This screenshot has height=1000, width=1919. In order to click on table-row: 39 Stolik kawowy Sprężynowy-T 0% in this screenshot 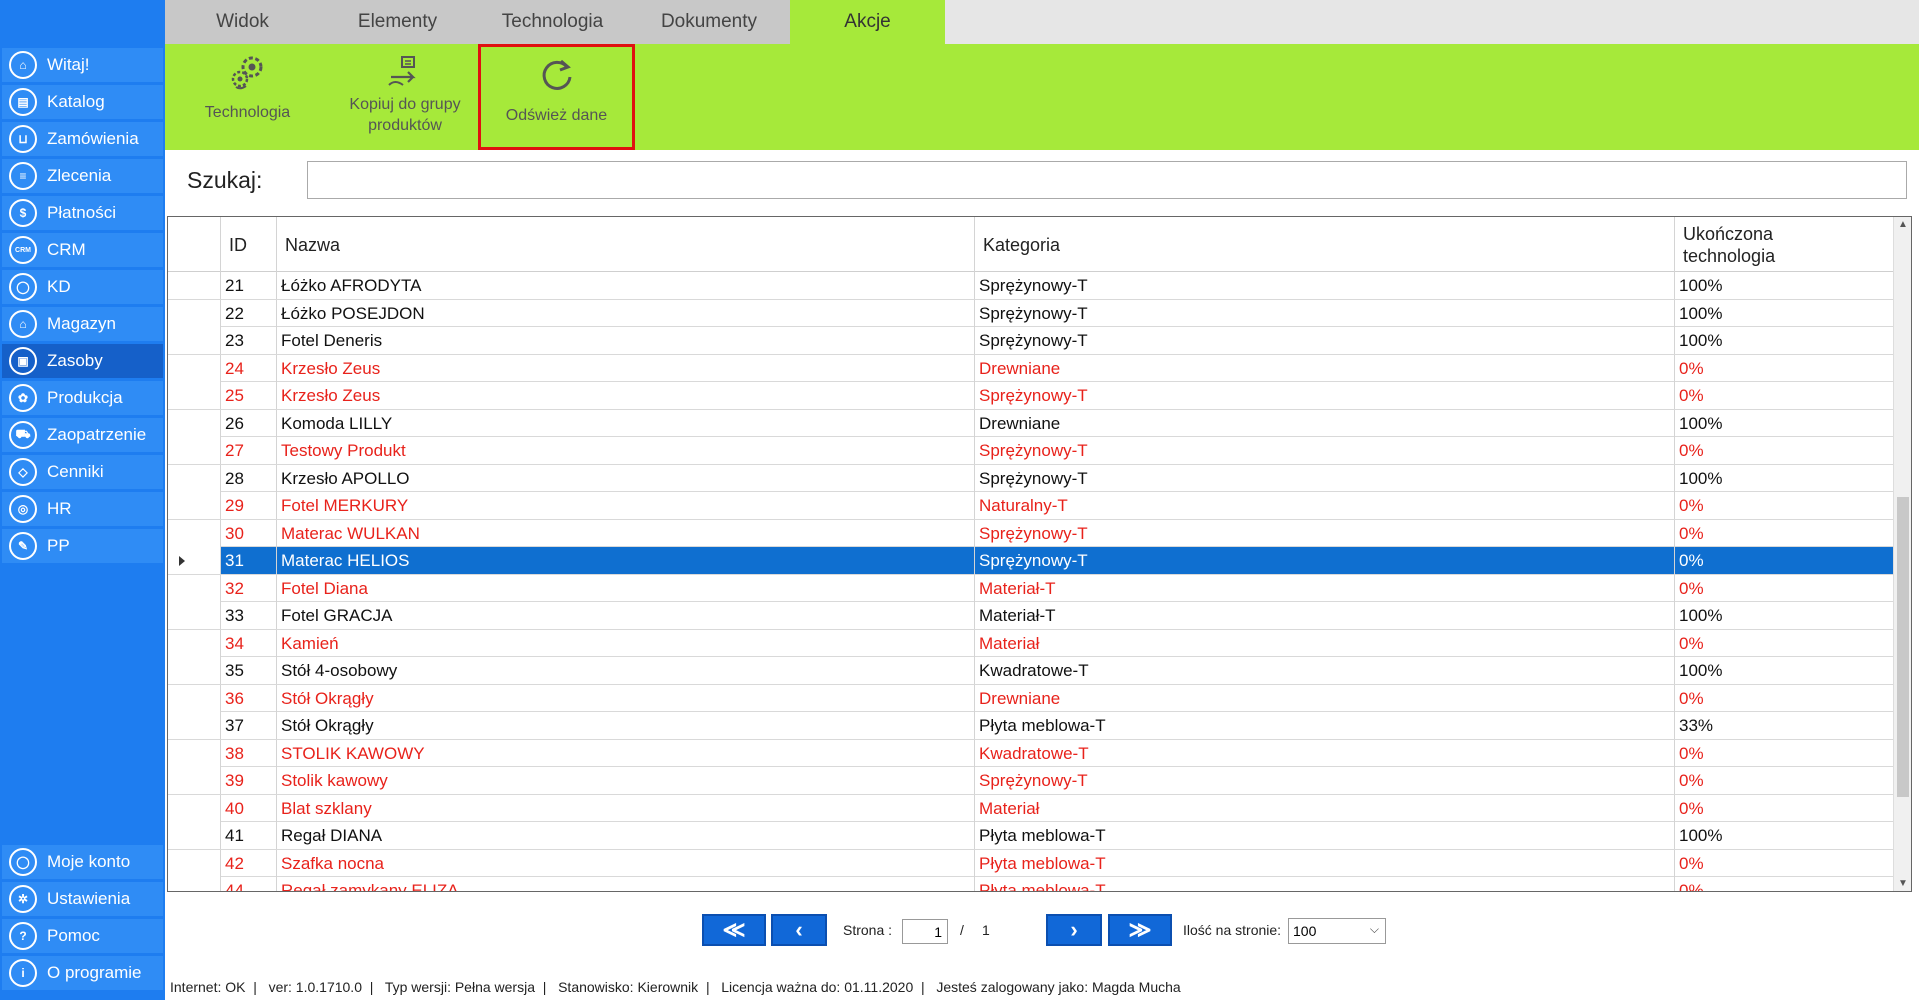, I will do `click(1031, 781)`.